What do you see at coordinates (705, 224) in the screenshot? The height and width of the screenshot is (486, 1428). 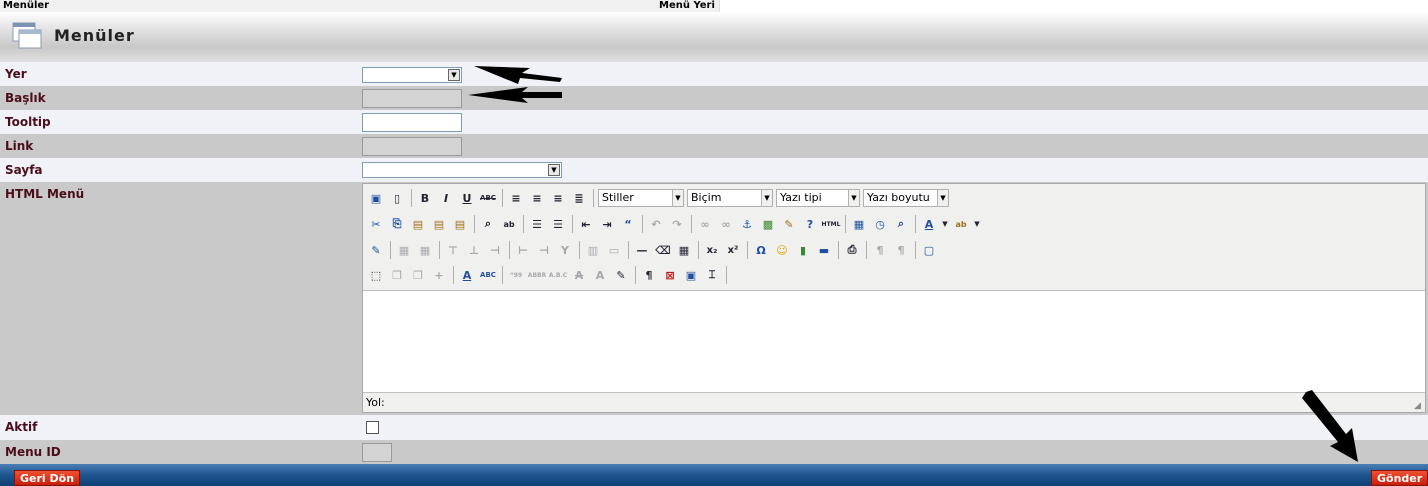 I see `link-icon: ∞` at bounding box center [705, 224].